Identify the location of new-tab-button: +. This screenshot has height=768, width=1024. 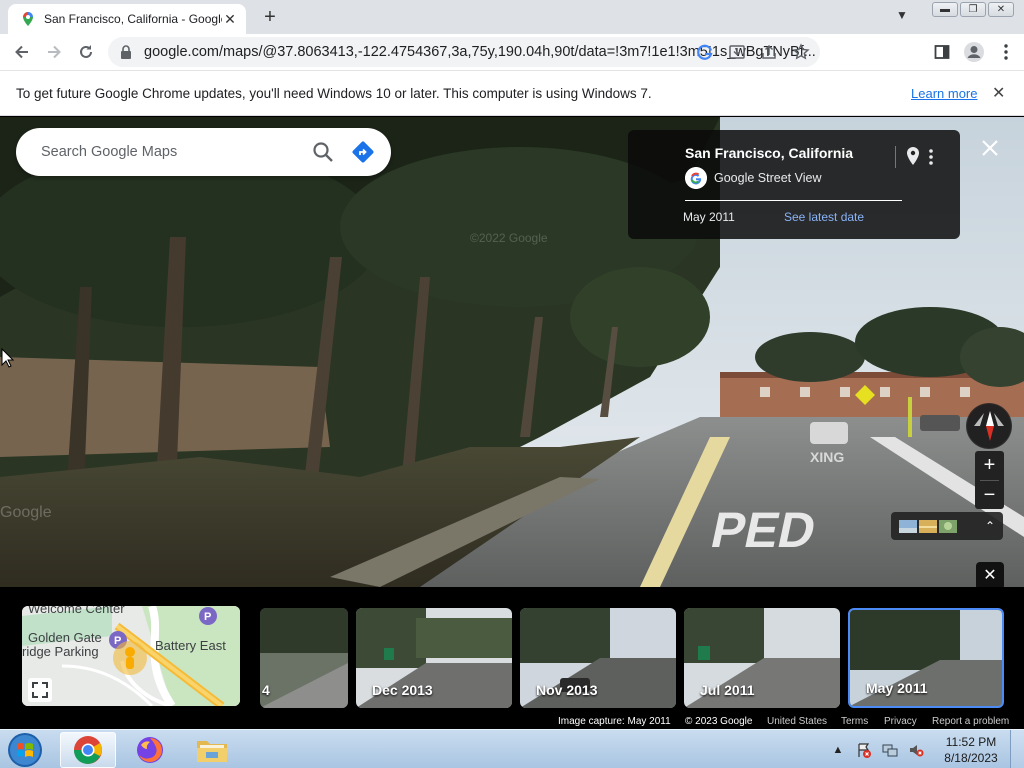
(270, 17).